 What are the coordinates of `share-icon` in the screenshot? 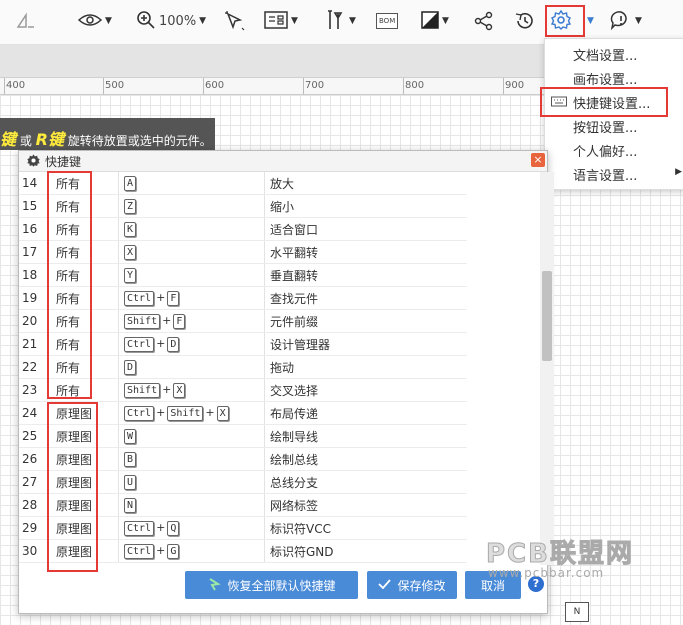 It's located at (484, 21).